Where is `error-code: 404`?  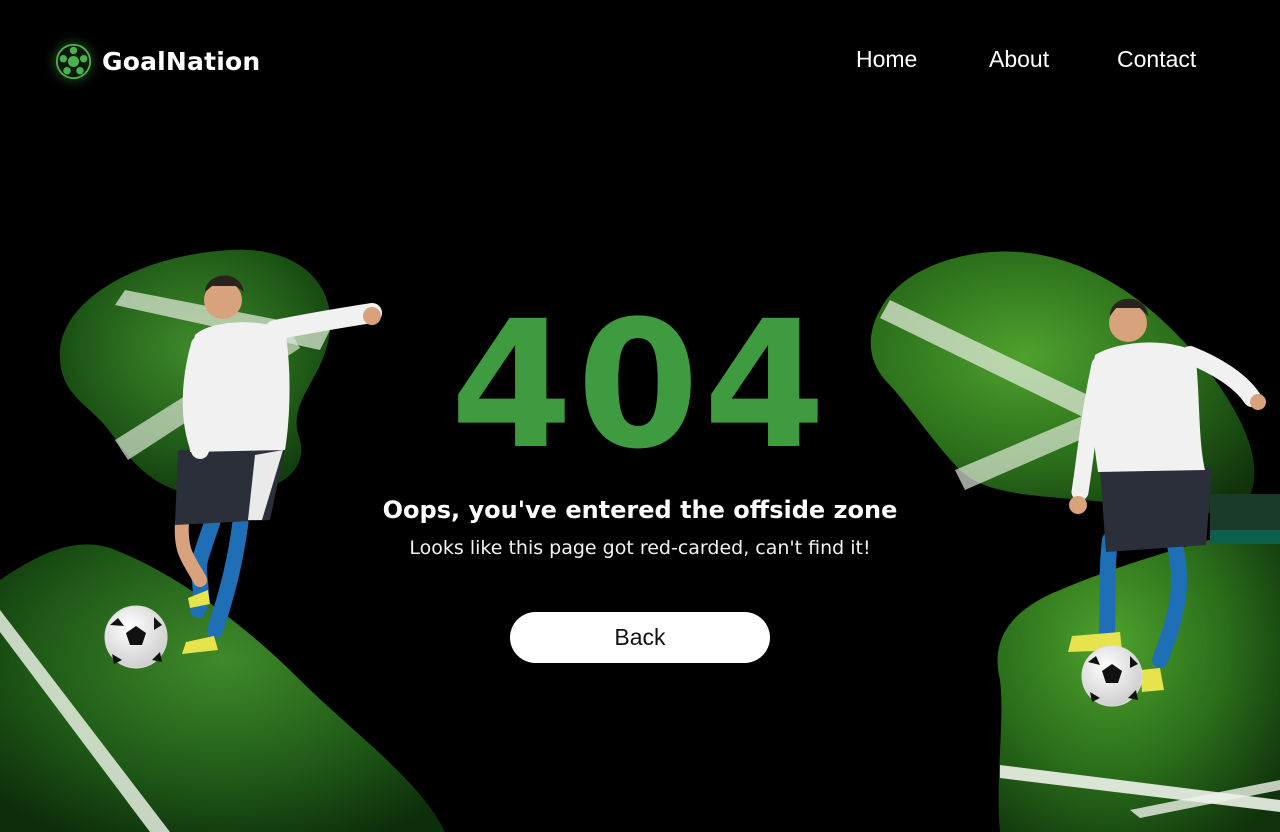 error-code: 404 is located at coordinates (640, 385).